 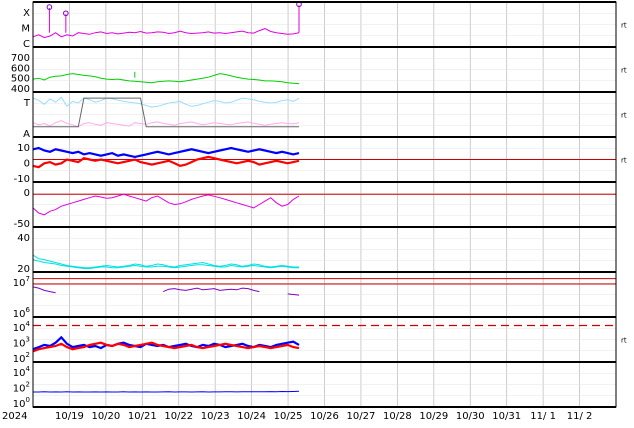 What do you see at coordinates (27, 164) in the screenshot?
I see `magnetic-field-tick-label: 0` at bounding box center [27, 164].